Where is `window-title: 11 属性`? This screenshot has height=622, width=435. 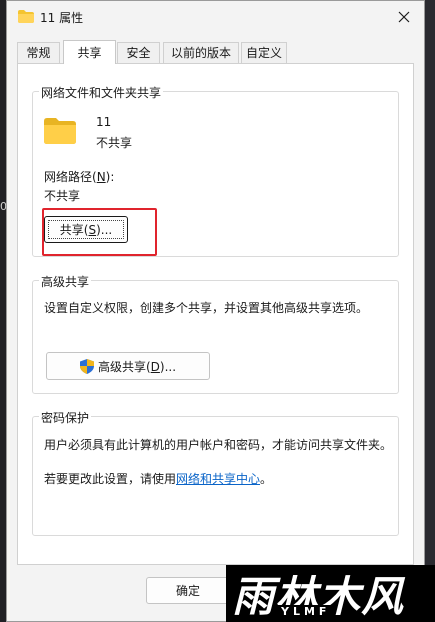 window-title: 11 属性 is located at coordinates (62, 18).